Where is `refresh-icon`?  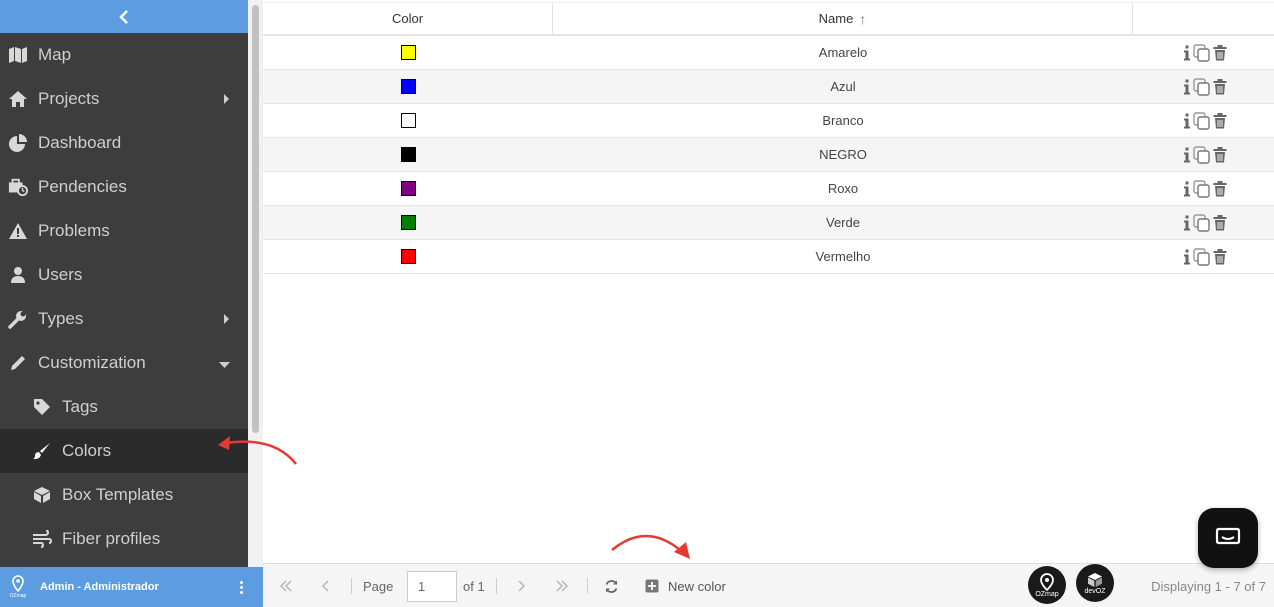 refresh-icon is located at coordinates (611, 586).